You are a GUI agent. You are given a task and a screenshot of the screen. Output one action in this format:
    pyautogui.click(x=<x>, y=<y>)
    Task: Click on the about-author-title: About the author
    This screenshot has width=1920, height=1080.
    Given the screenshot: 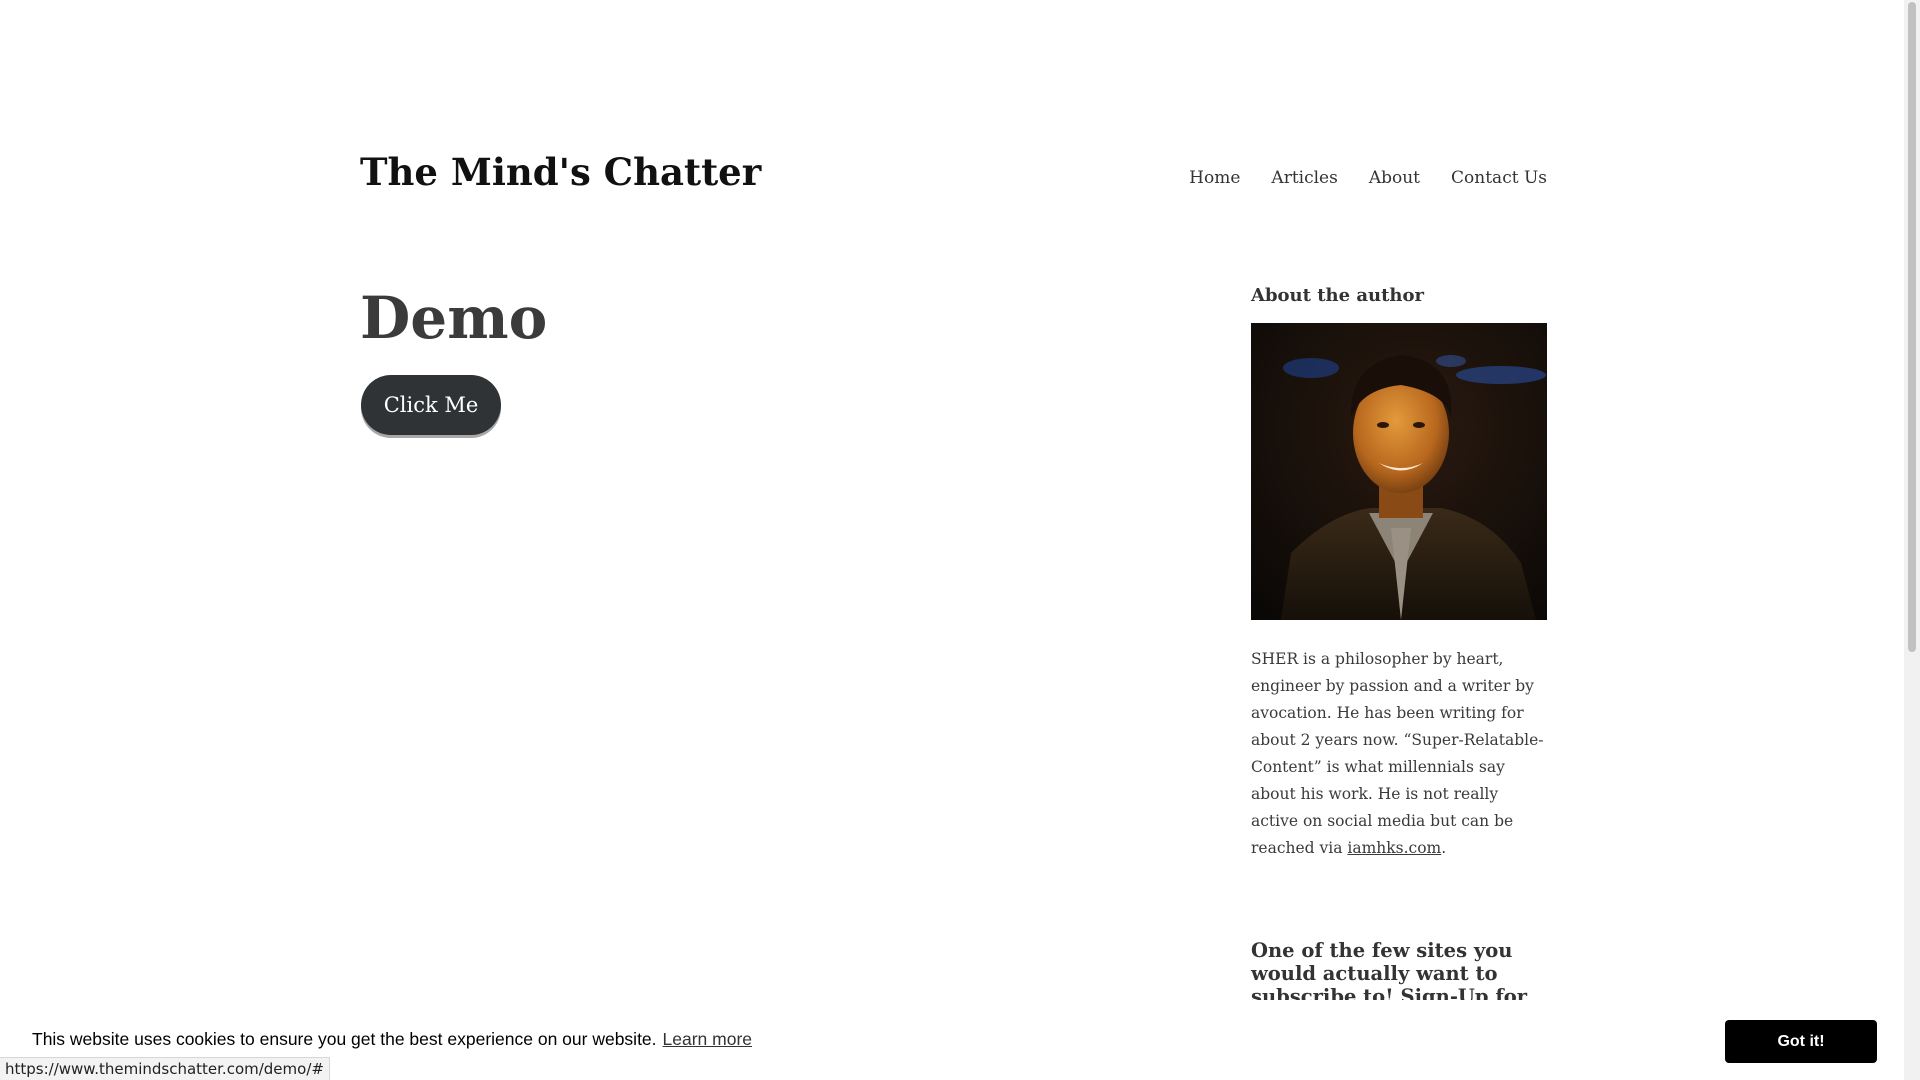 What is the action you would take?
    pyautogui.click(x=1337, y=295)
    